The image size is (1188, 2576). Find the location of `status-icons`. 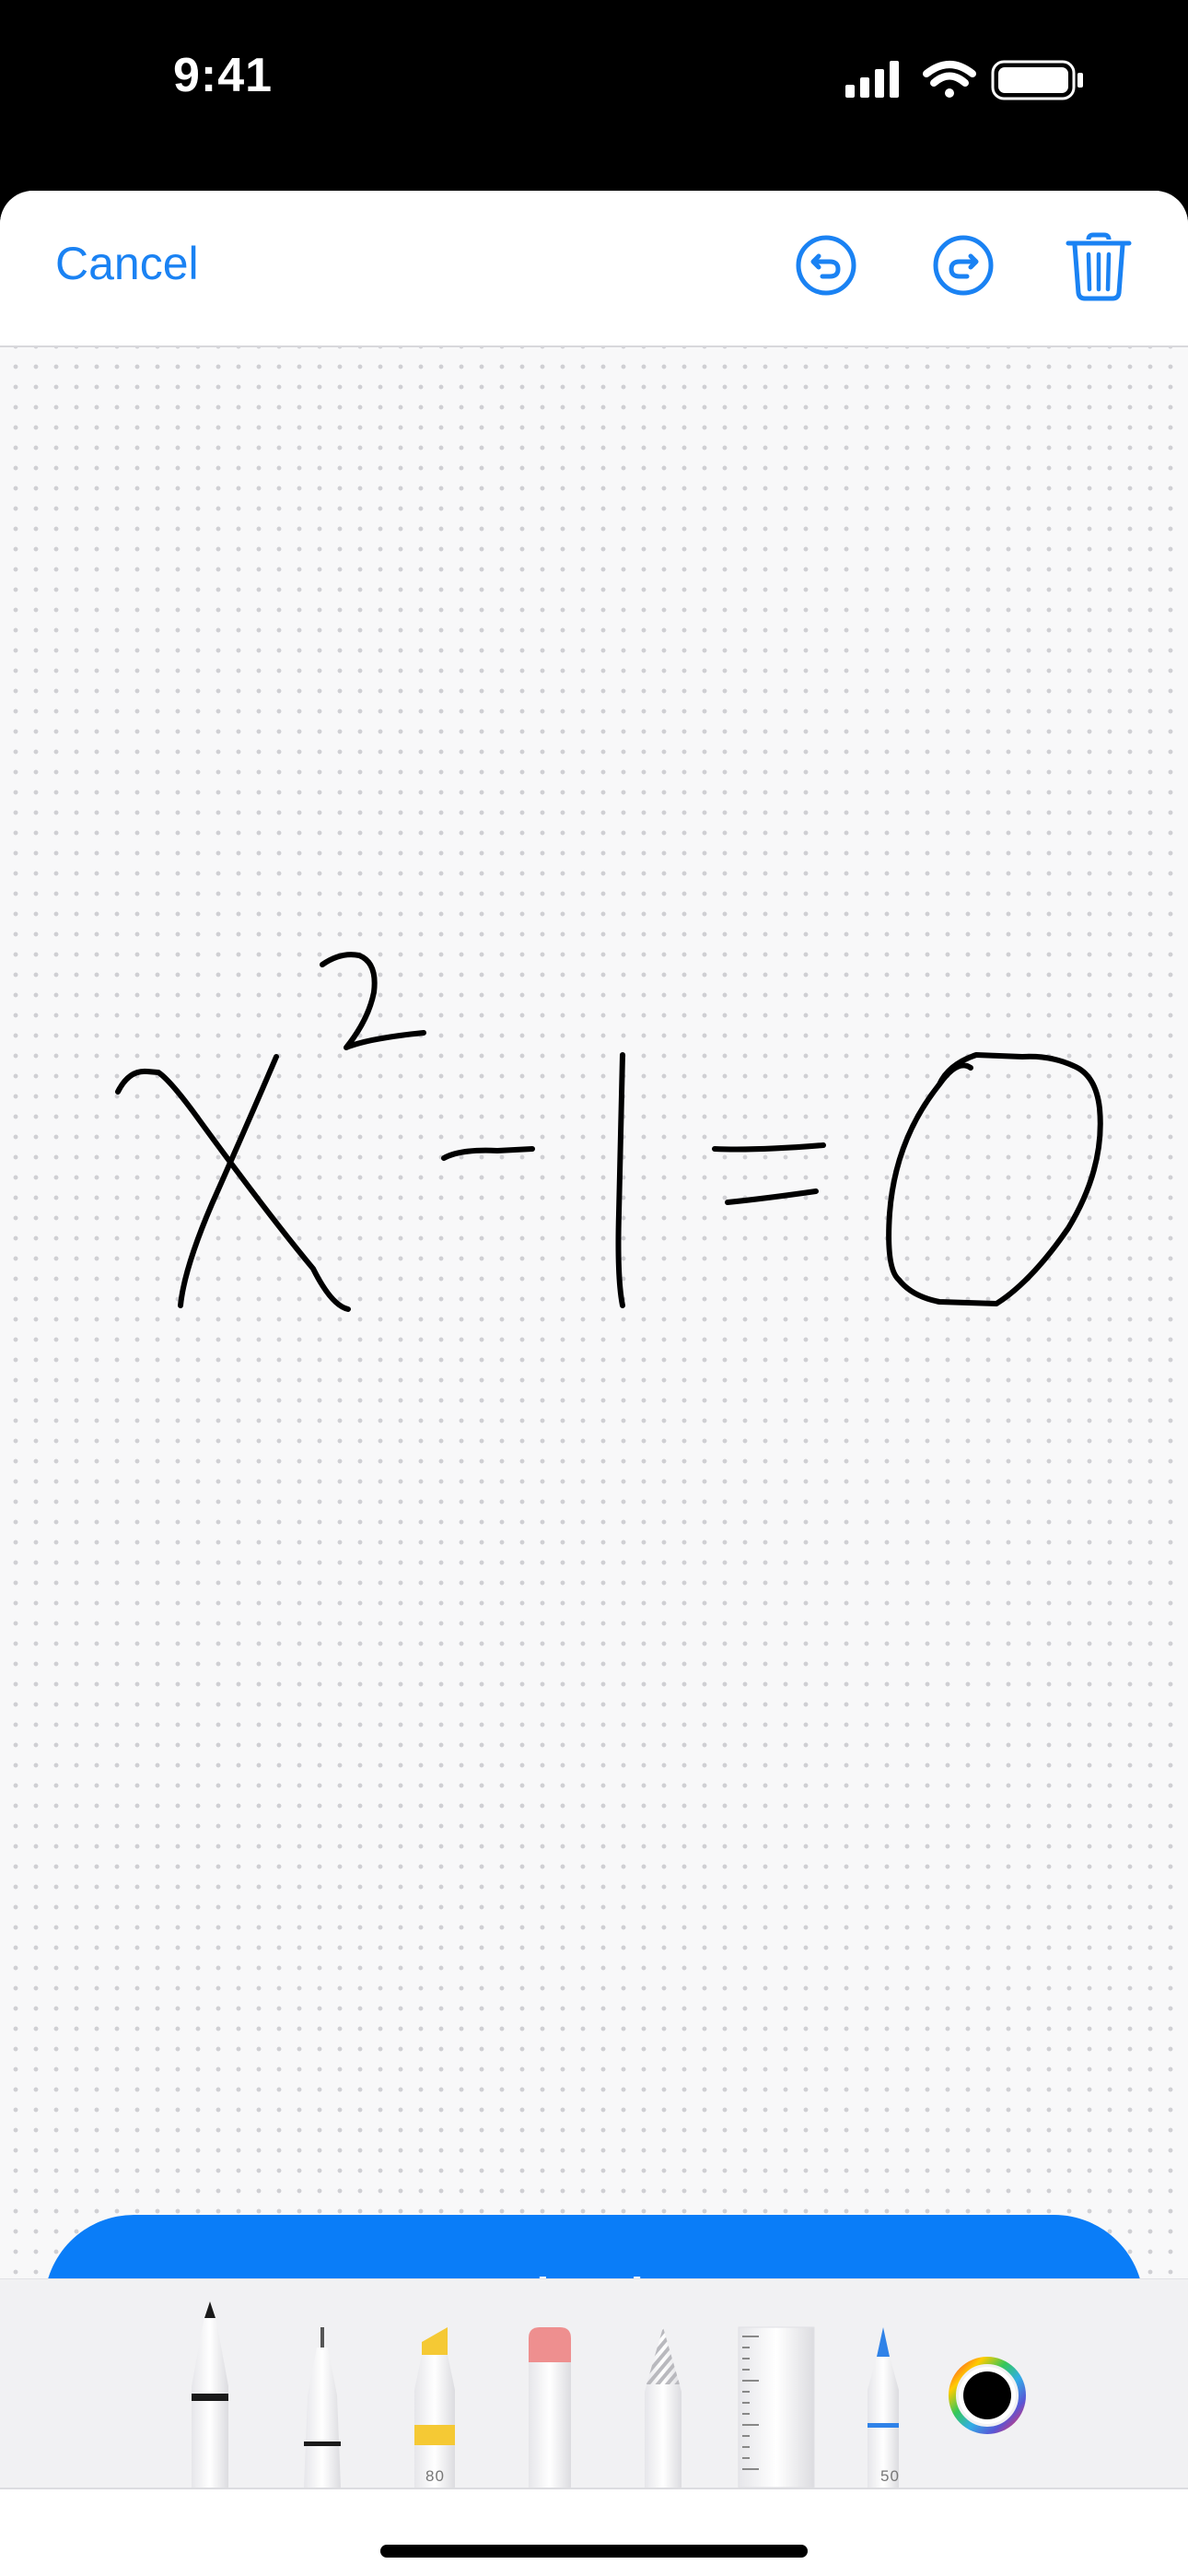

status-icons is located at coordinates (964, 80).